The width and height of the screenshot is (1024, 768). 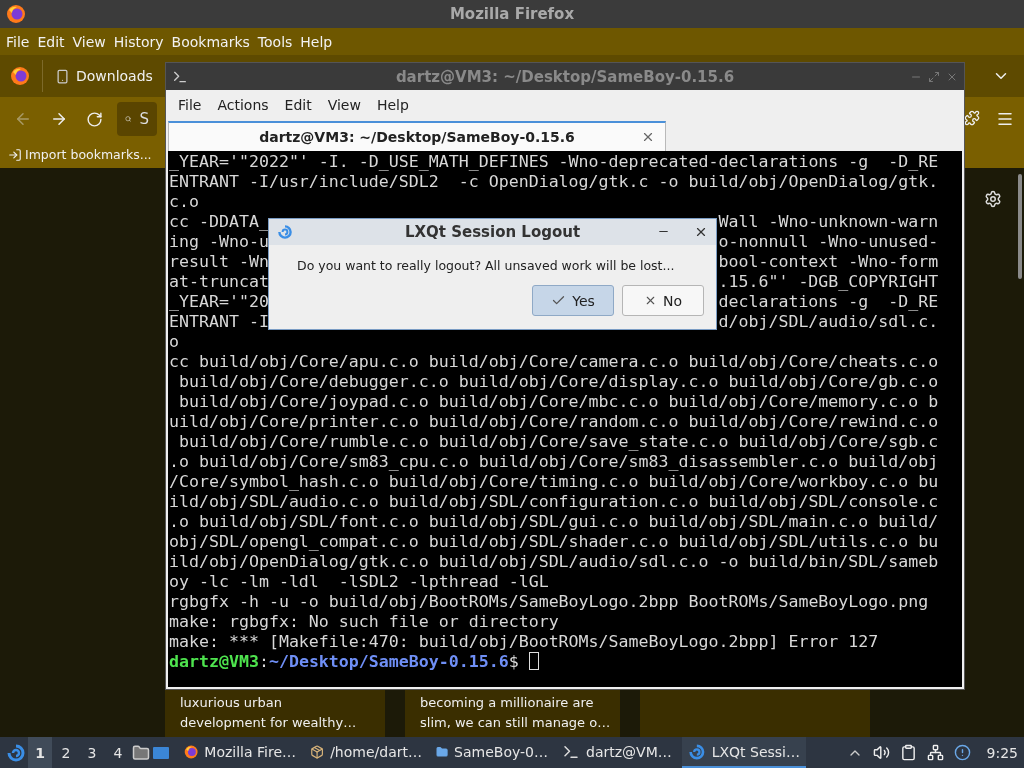 I want to click on terminal-line: d/obj/SDL/audio/sdl.c., so click(x=828, y=322).